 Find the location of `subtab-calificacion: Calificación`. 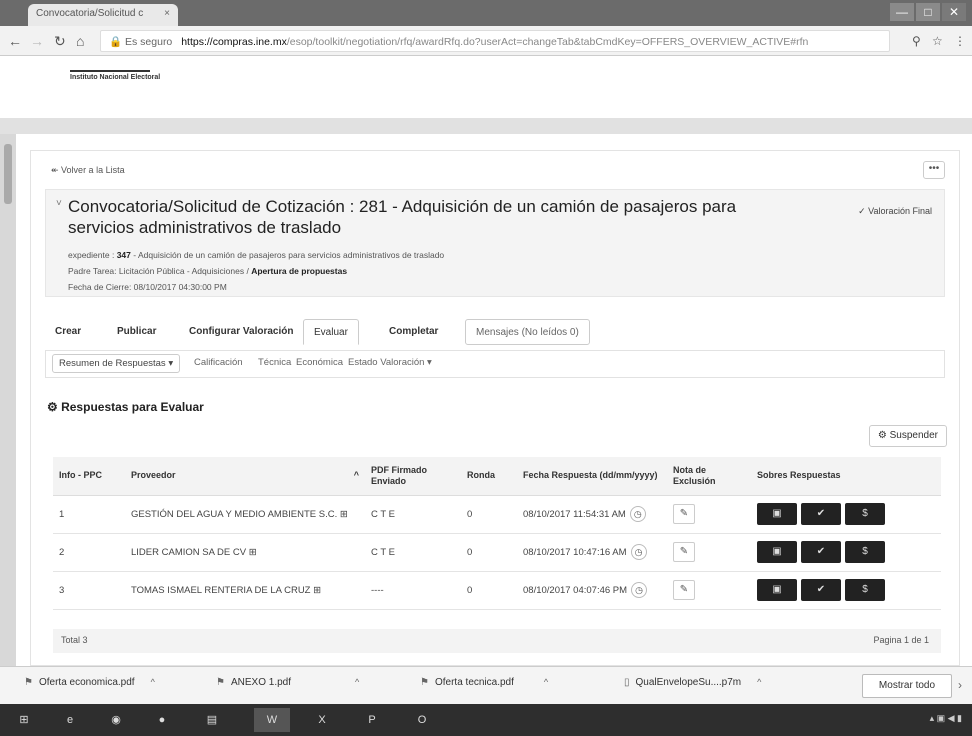

subtab-calificacion: Calificación is located at coordinates (218, 362).